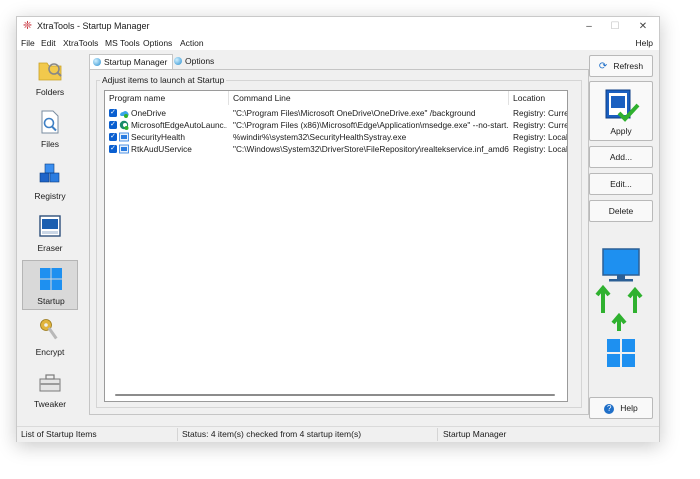  Describe the element at coordinates (51, 301) in the screenshot. I see `sidebar-label-startup: Startup` at that location.